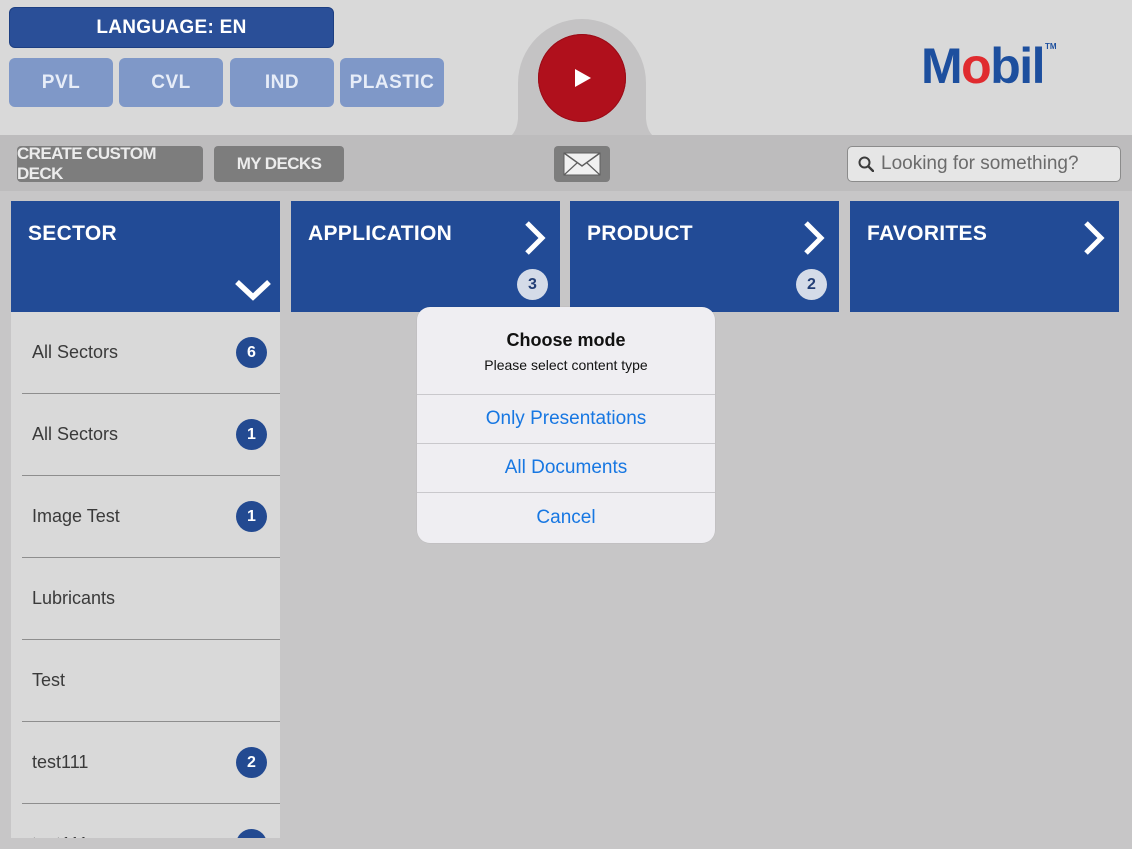 The width and height of the screenshot is (1132, 849). Describe the element at coordinates (704, 256) in the screenshot. I see `tile-product: PRODUCT 2` at that location.